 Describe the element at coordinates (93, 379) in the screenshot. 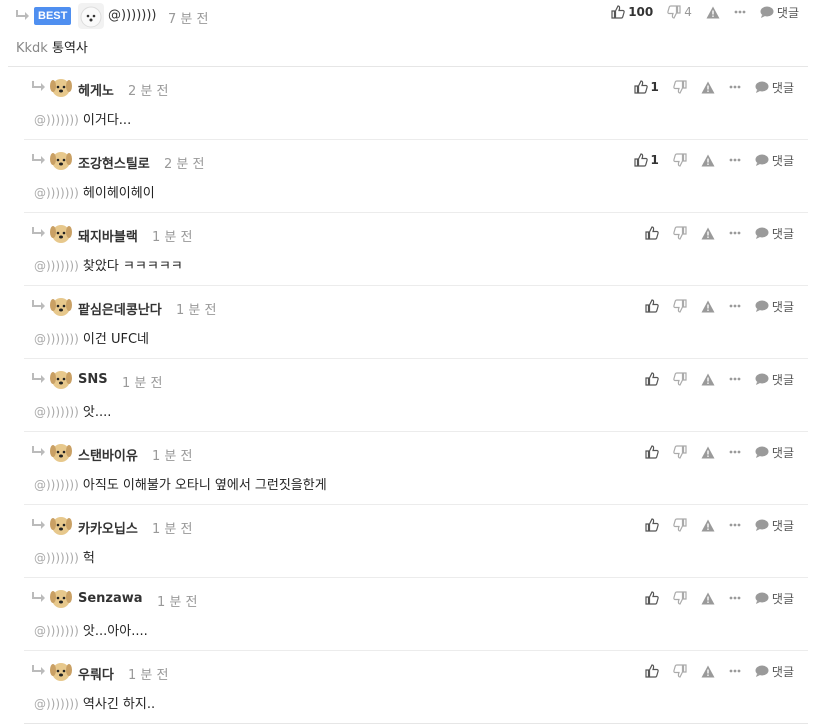

I see `reply-nickname: SNS` at that location.